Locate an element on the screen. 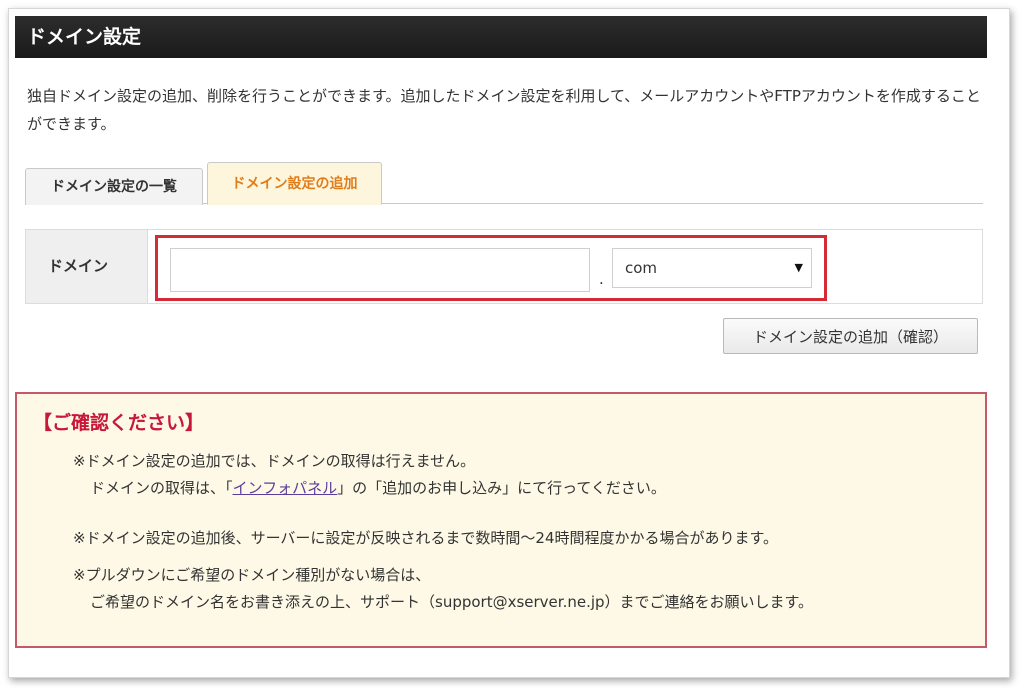  tab-domain-add: ドメイン設定の追加 is located at coordinates (294, 183).